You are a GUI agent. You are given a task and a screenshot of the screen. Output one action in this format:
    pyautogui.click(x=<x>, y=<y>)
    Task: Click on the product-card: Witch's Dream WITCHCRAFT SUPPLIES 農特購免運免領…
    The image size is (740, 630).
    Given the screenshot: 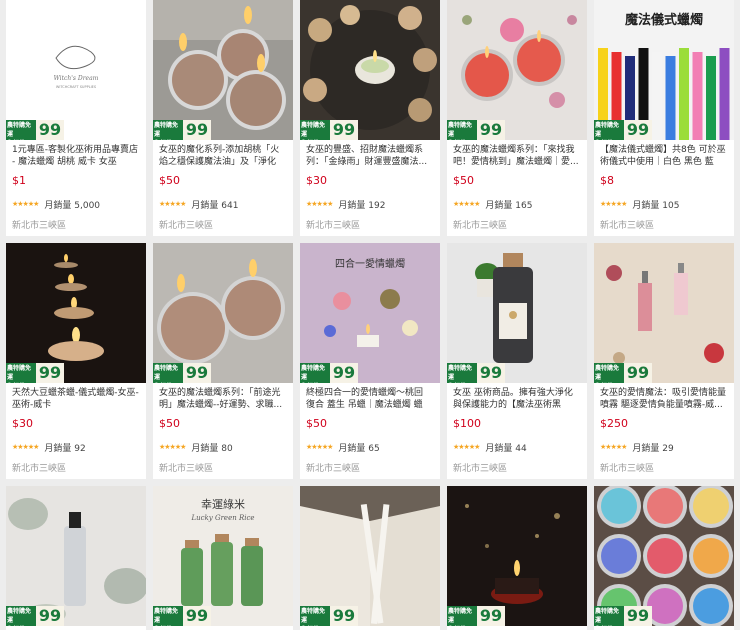 What is the action you would take?
    pyautogui.click(x=76, y=118)
    